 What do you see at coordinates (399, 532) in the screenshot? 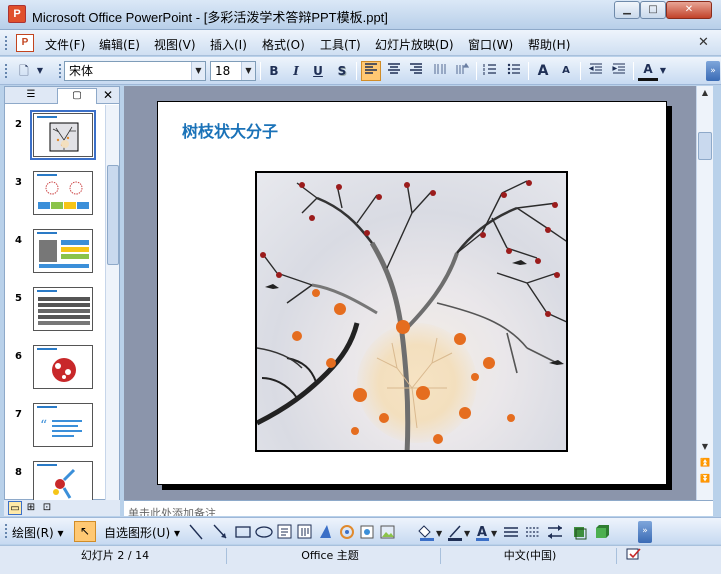
I see `drawing-tools-icons: ▼ ▼ A ▼` at bounding box center [399, 532].